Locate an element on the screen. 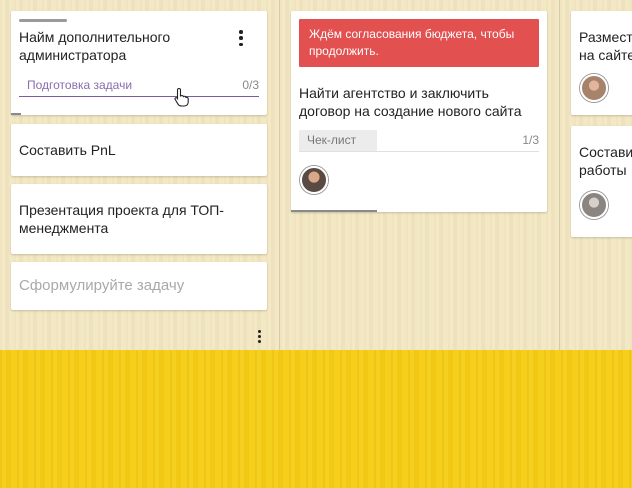 The image size is (632, 488). task-card-compose: Состави работы is located at coordinates (601, 181).